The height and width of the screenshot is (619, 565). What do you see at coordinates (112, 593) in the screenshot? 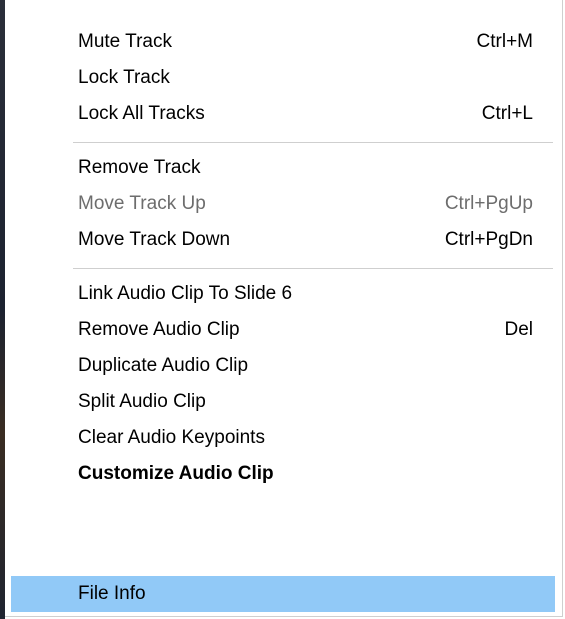
I see `menu-item-label: File Info` at bounding box center [112, 593].